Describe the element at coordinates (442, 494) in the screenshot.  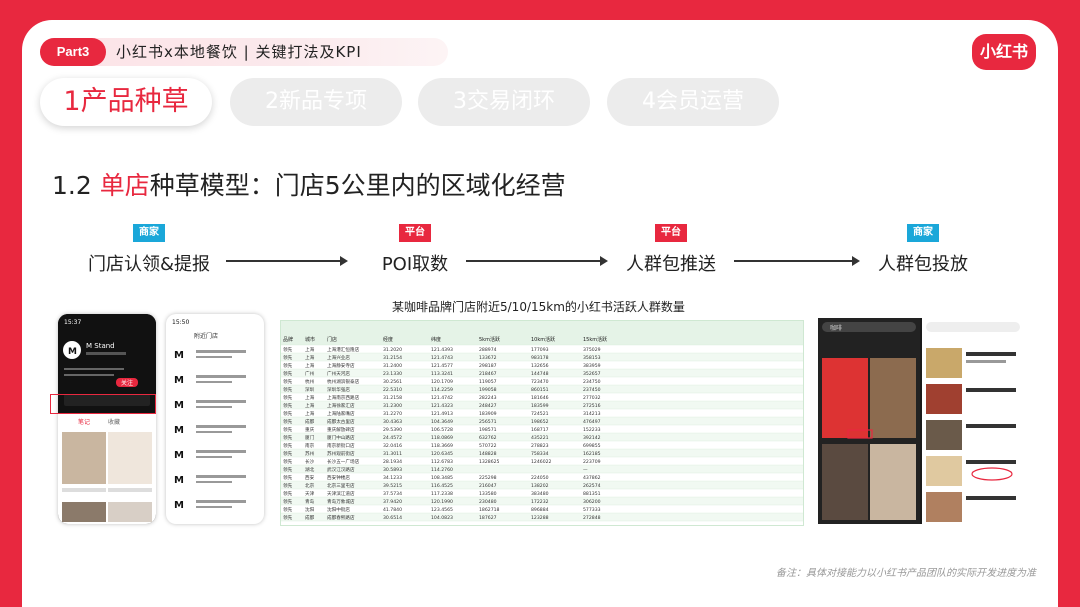
I see `table-cell: 117.2338` at that location.